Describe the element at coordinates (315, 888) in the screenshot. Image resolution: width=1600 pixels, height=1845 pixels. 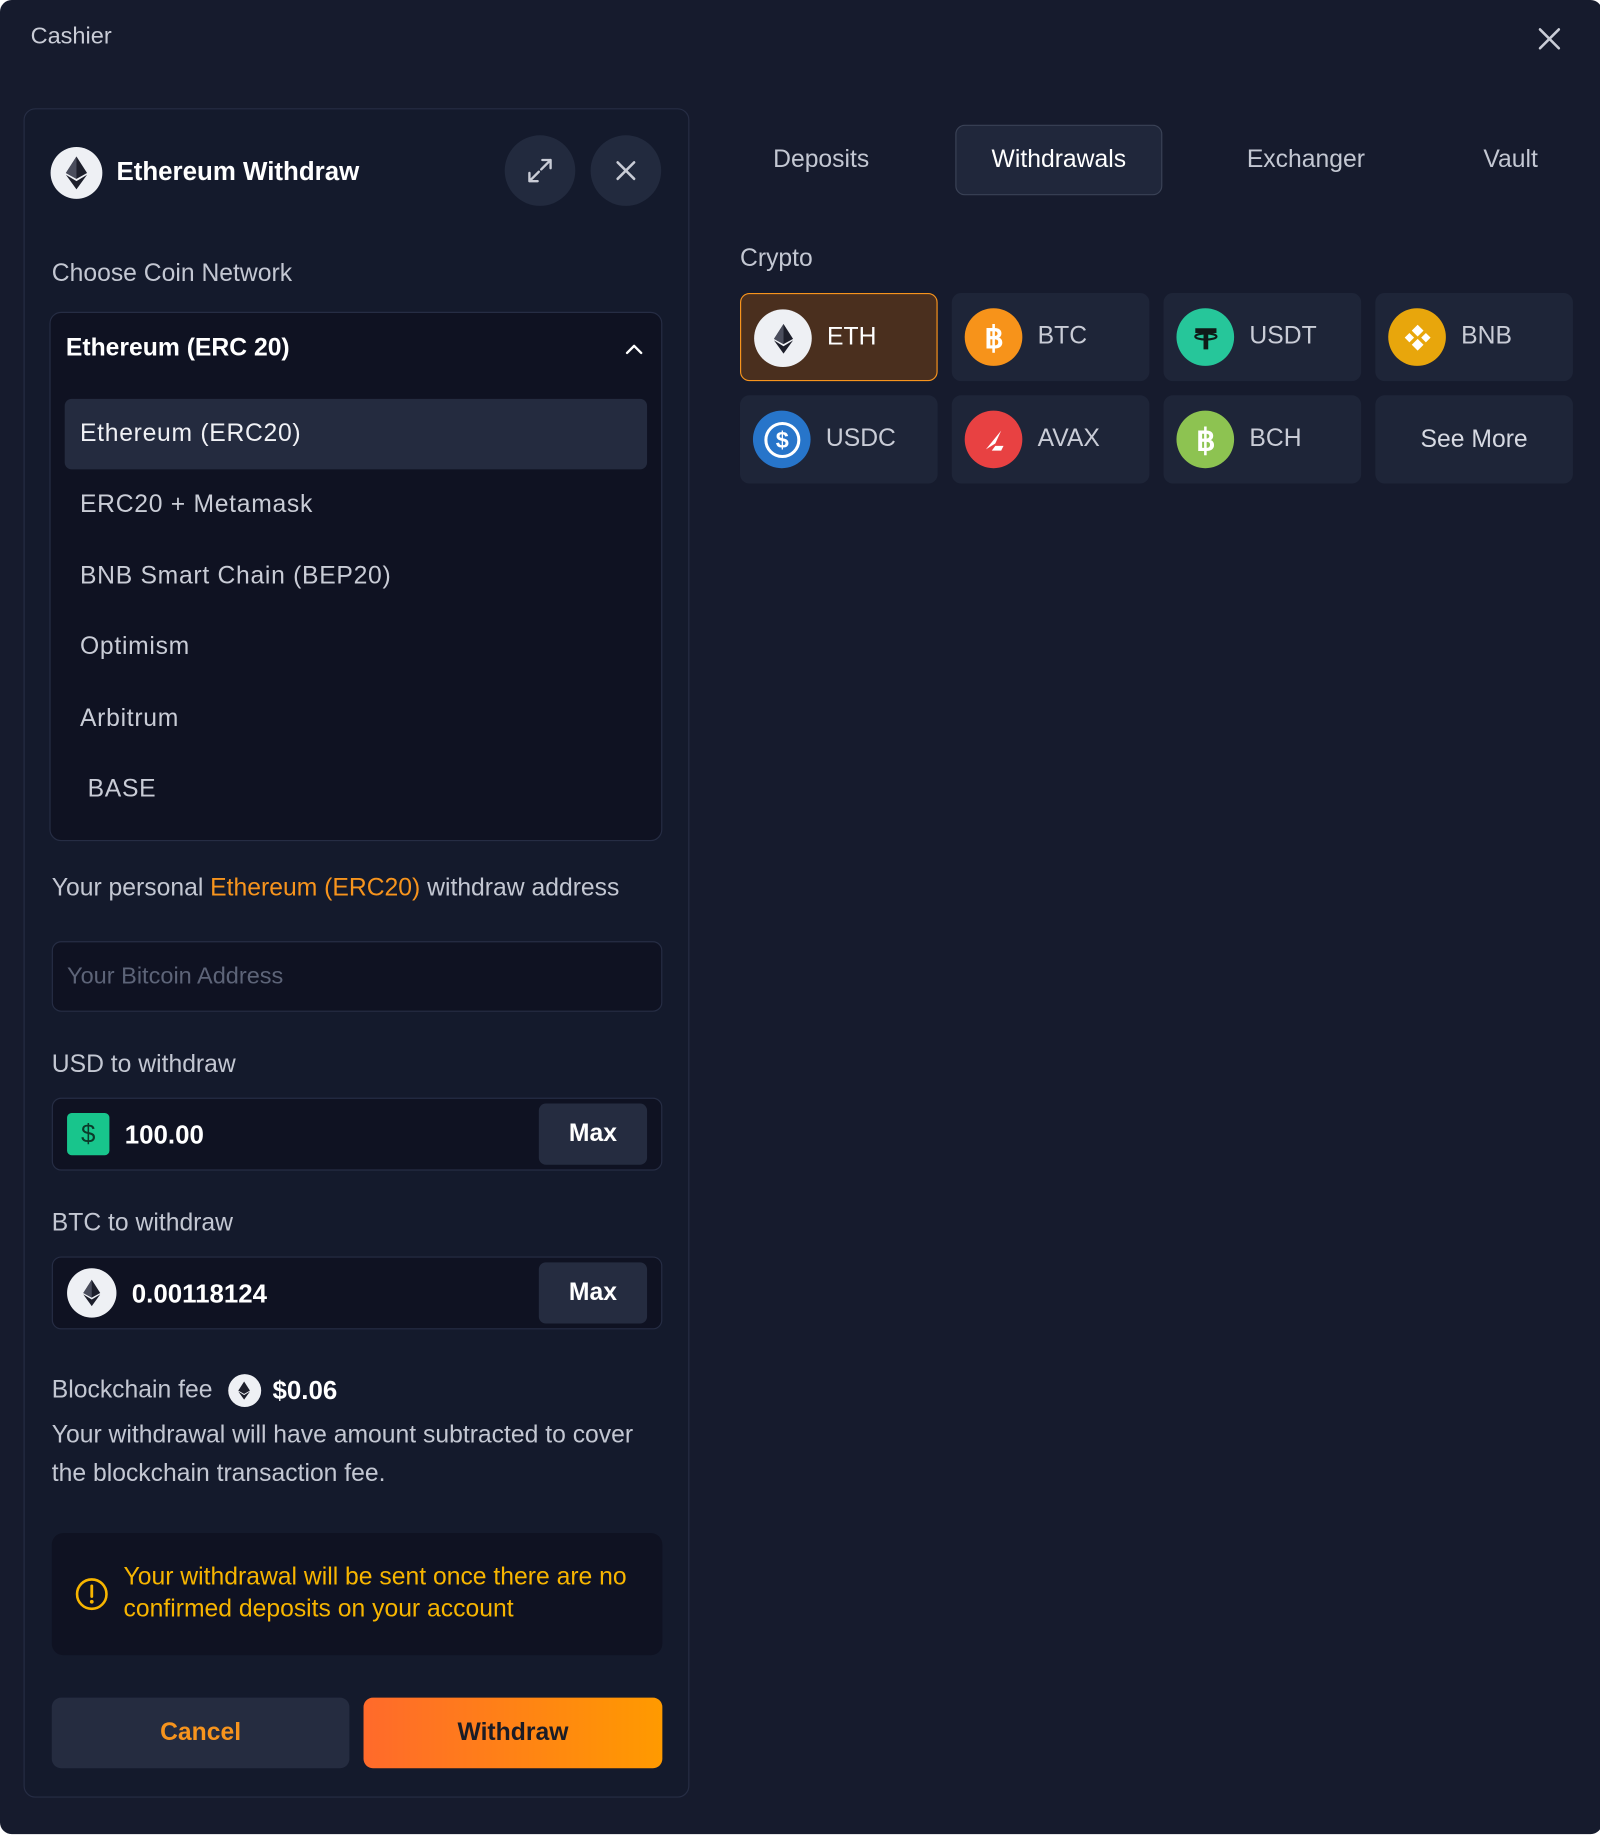
I see `address-network-highlight: Ethereum (ERC20)` at that location.